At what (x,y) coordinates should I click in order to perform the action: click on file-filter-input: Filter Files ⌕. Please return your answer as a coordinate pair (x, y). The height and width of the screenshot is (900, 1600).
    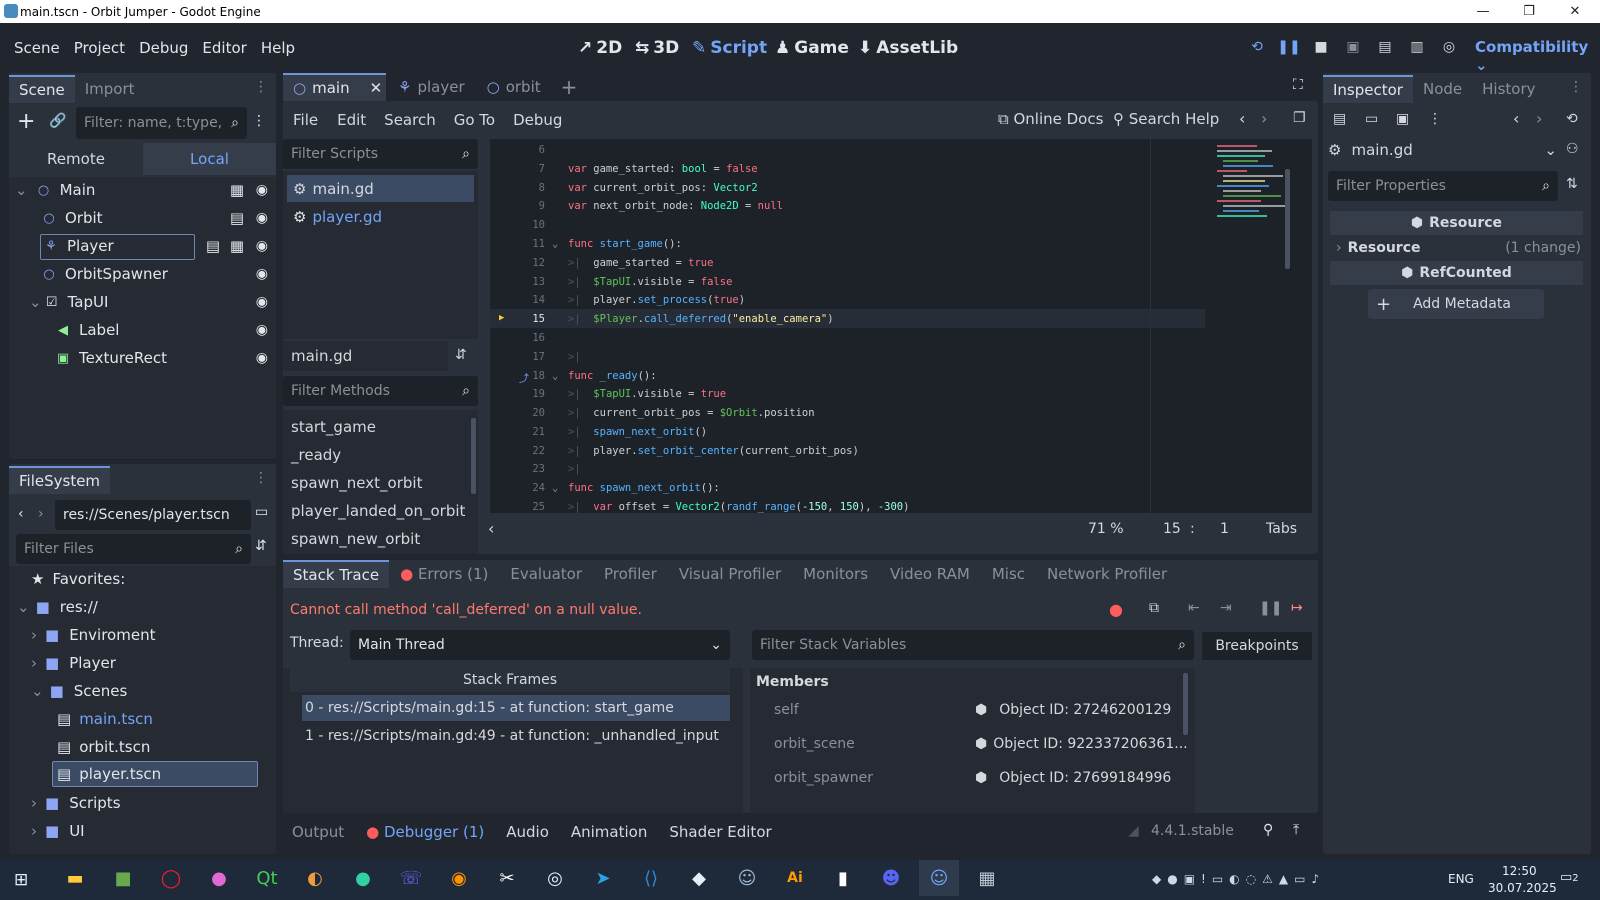
    Looking at the image, I should click on (133, 549).